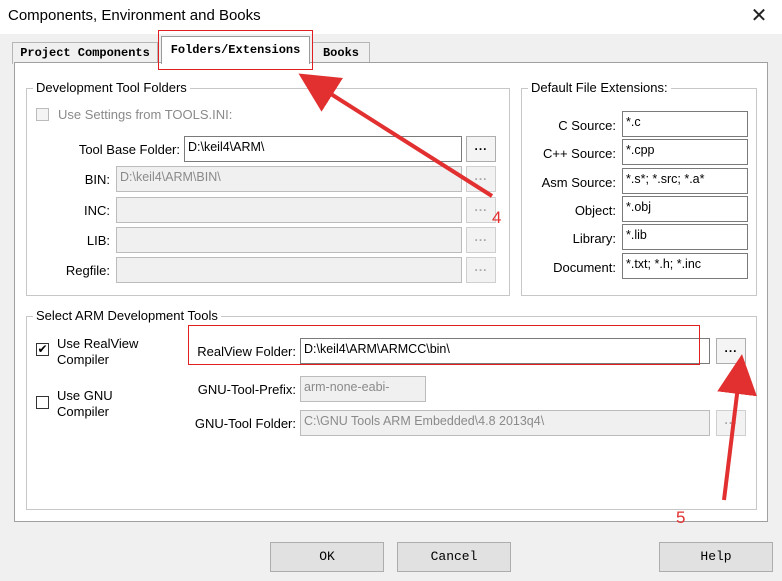 The height and width of the screenshot is (581, 782). What do you see at coordinates (497, 217) in the screenshot?
I see `annotation-step-4: 4` at bounding box center [497, 217].